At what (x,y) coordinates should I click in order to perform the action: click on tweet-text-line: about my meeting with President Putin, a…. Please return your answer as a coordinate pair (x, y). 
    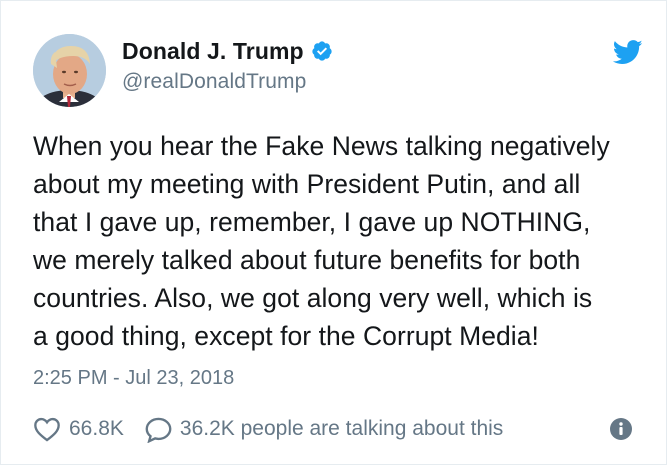
    Looking at the image, I should click on (307, 184).